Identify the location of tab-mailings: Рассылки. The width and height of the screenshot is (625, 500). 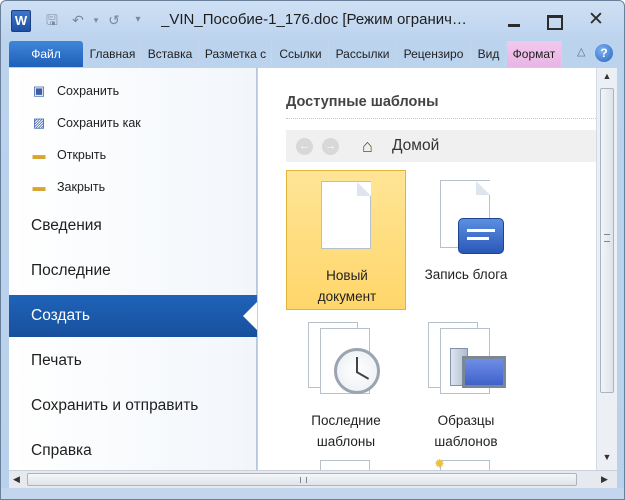
(363, 54).